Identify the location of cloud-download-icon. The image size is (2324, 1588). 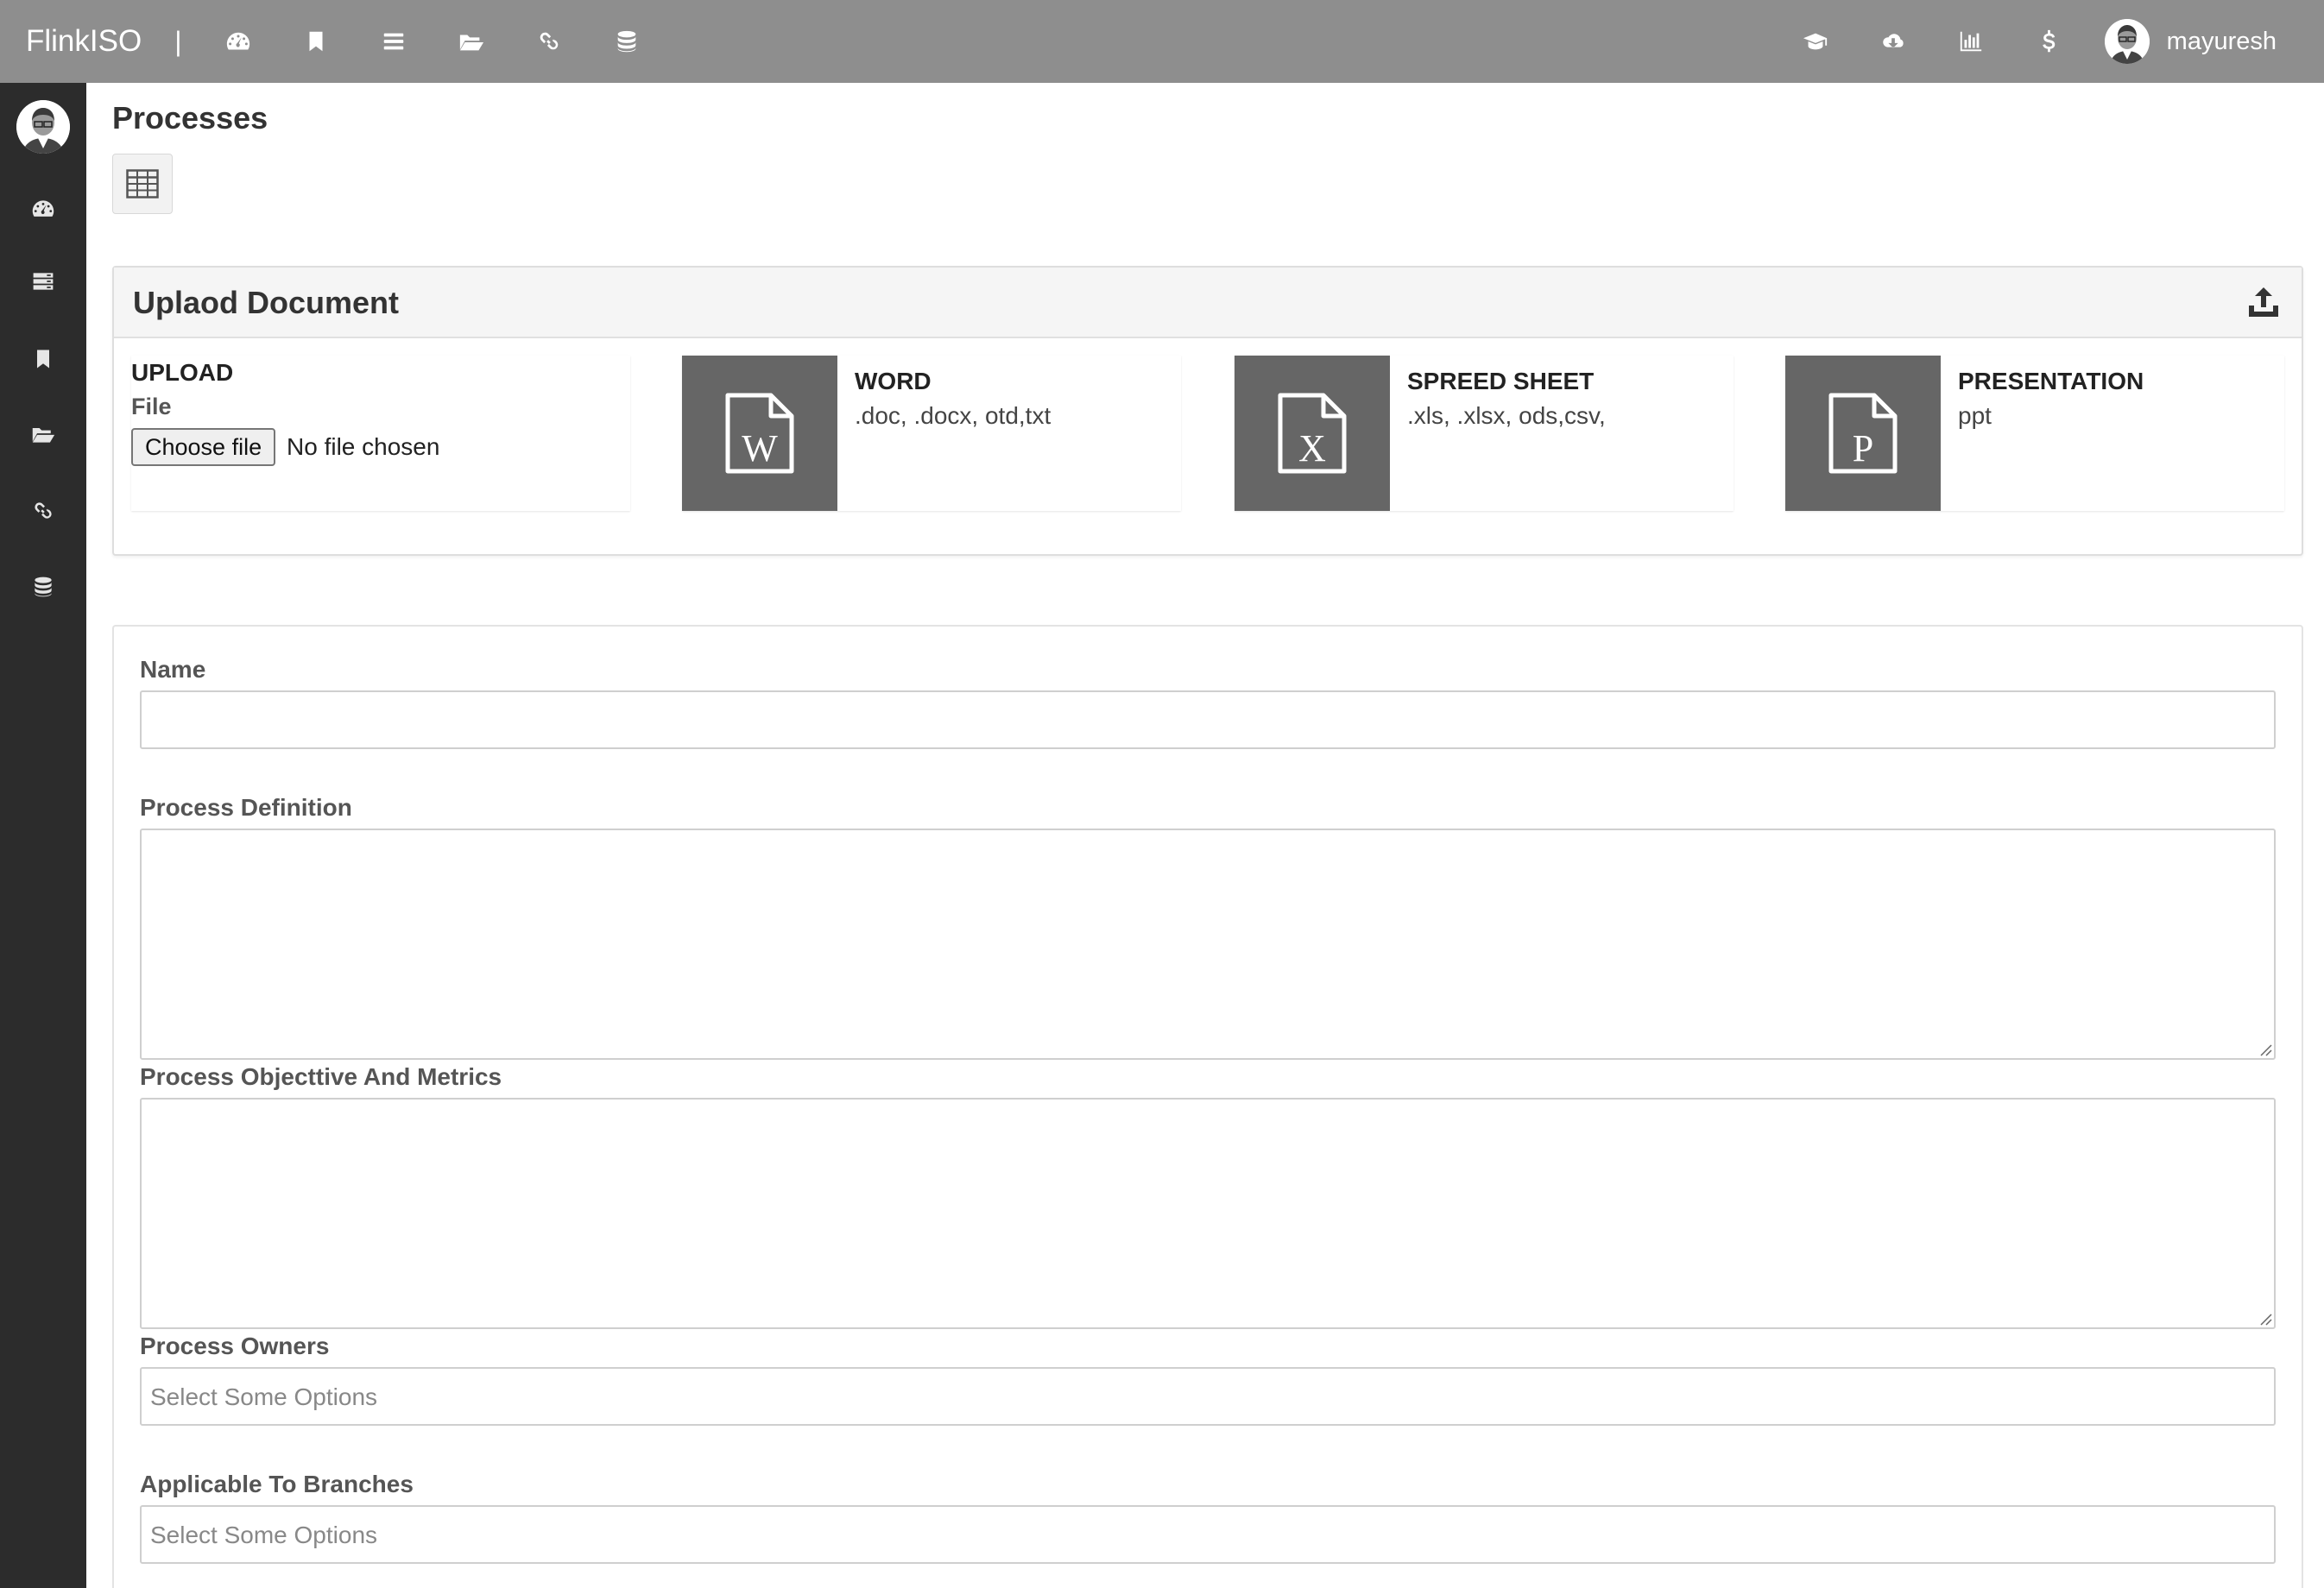
(1893, 41).